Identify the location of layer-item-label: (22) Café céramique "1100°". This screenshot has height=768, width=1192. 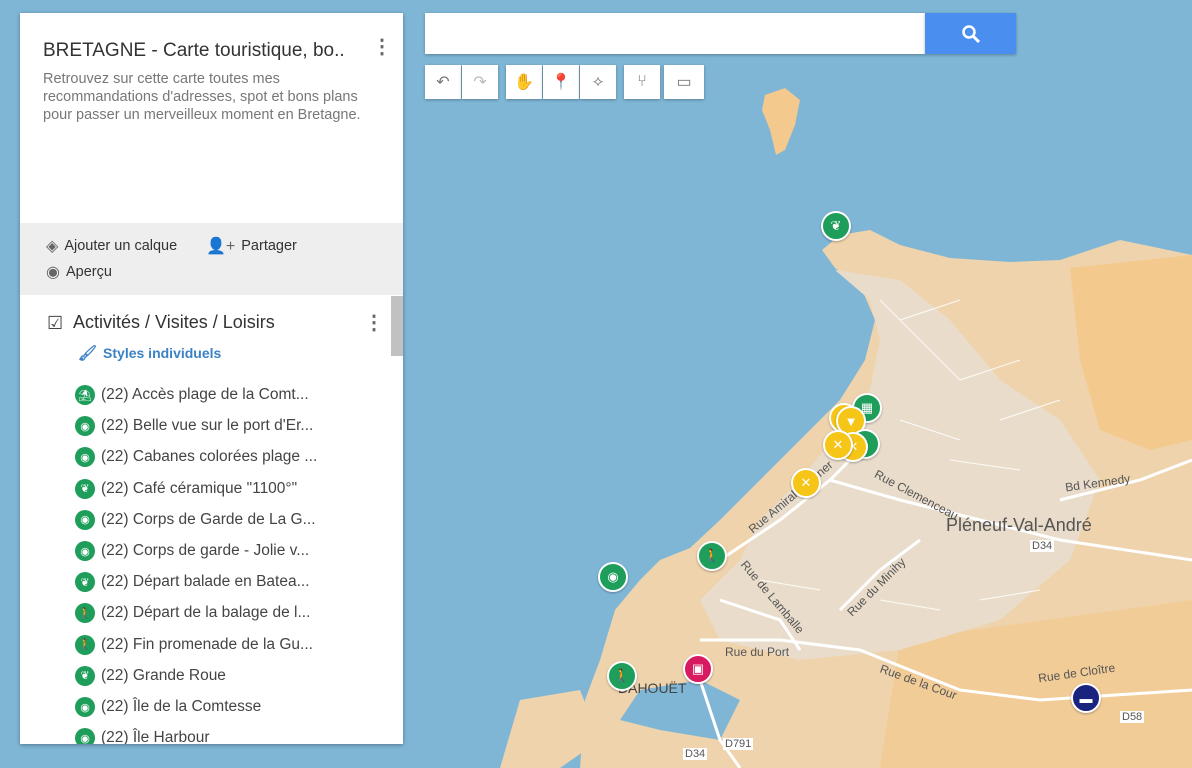
(199, 488).